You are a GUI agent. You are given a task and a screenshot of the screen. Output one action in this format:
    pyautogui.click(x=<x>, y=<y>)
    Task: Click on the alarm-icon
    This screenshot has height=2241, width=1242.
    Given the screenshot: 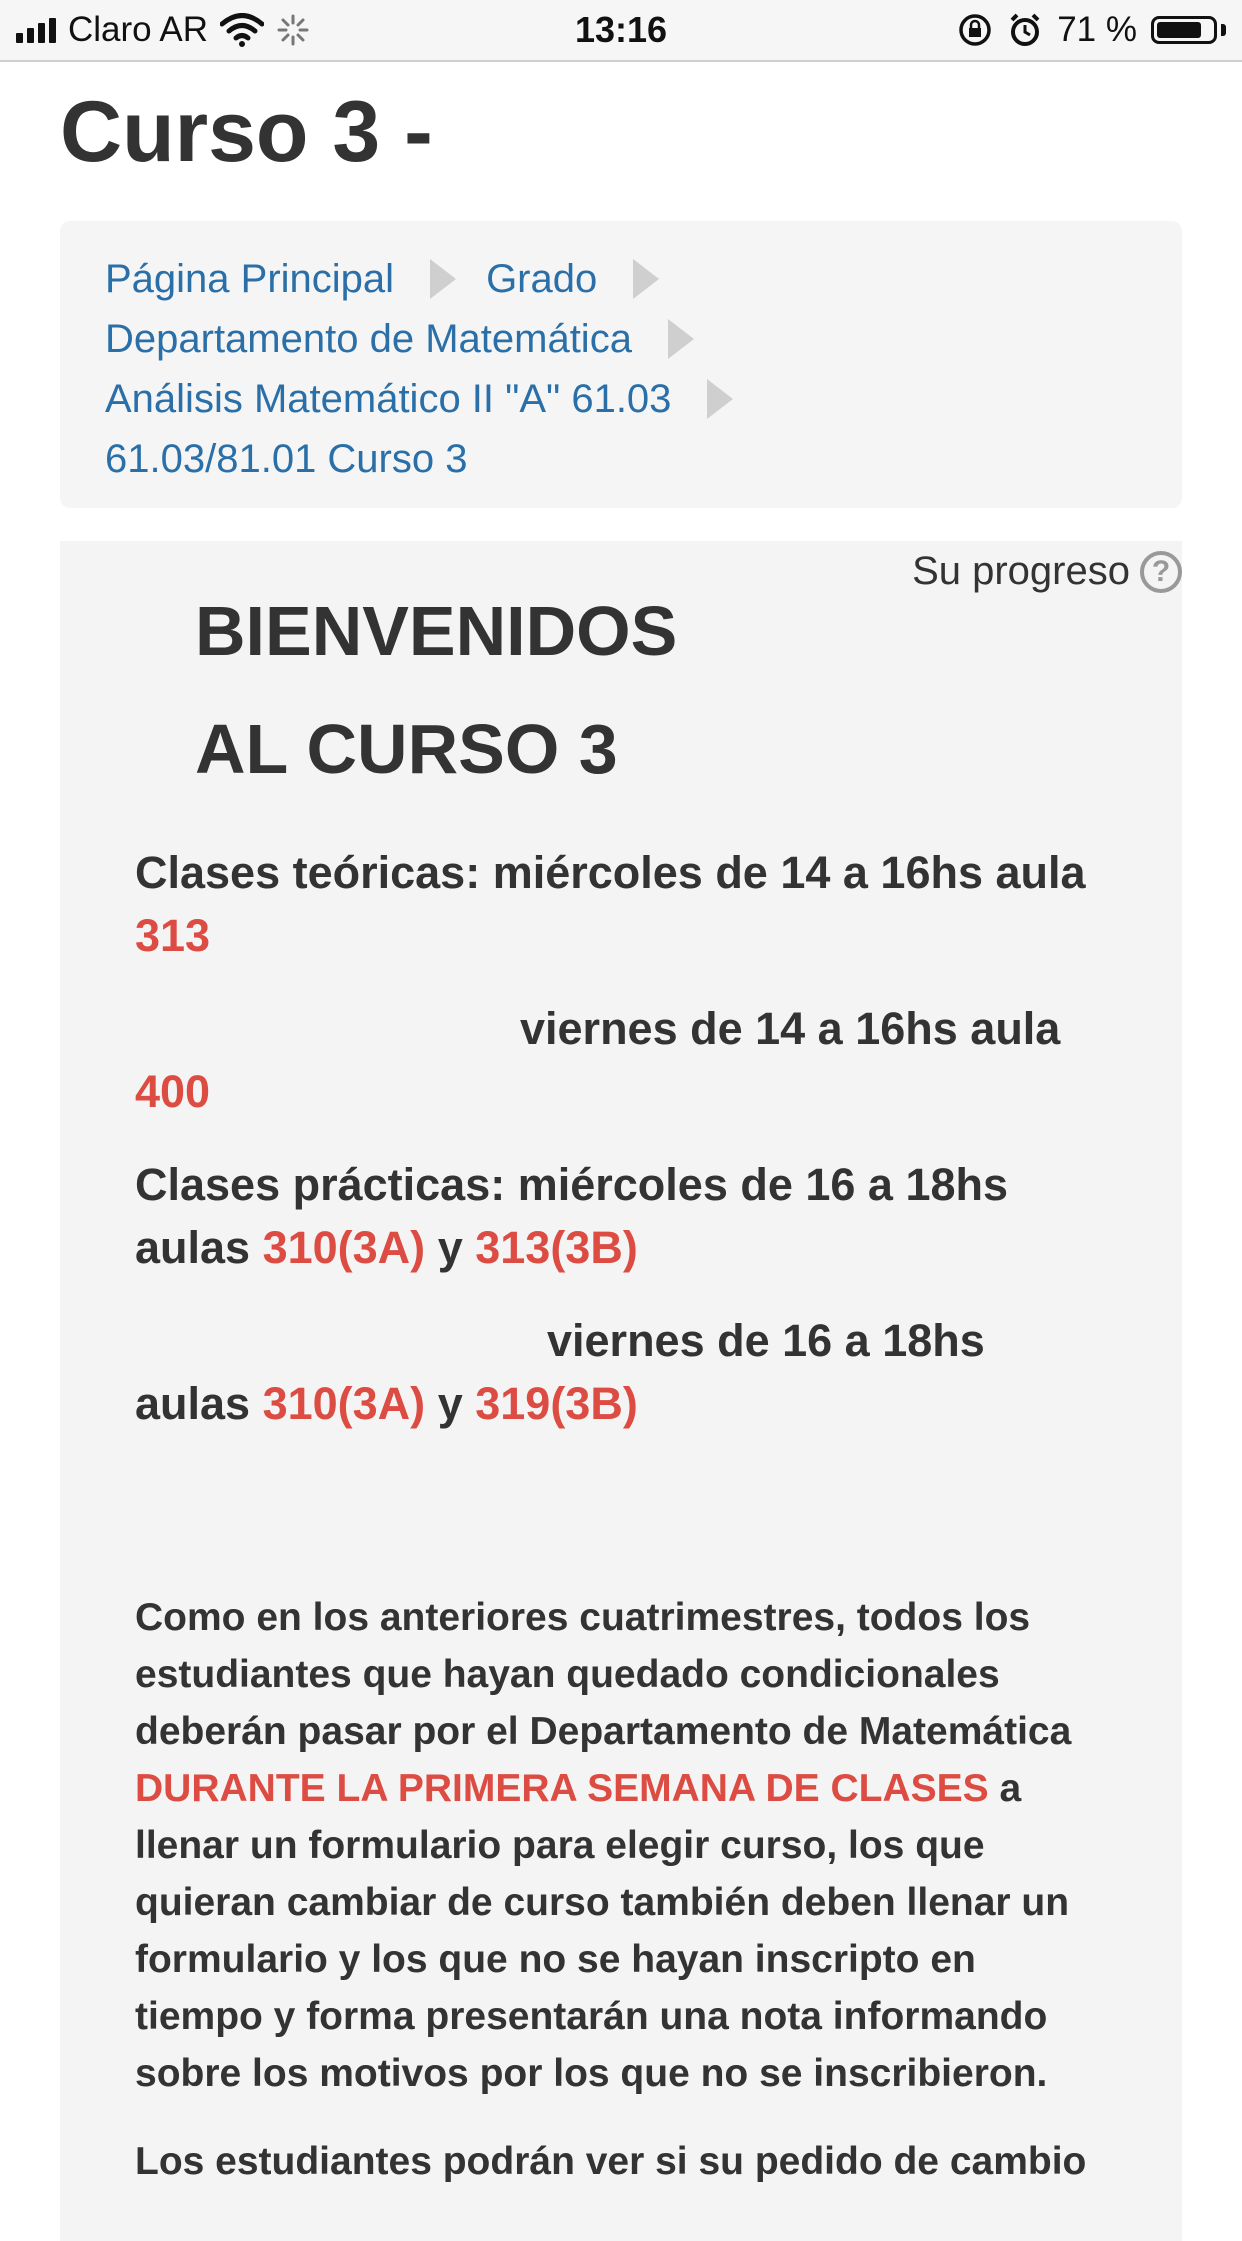 What is the action you would take?
    pyautogui.click(x=1025, y=29)
    